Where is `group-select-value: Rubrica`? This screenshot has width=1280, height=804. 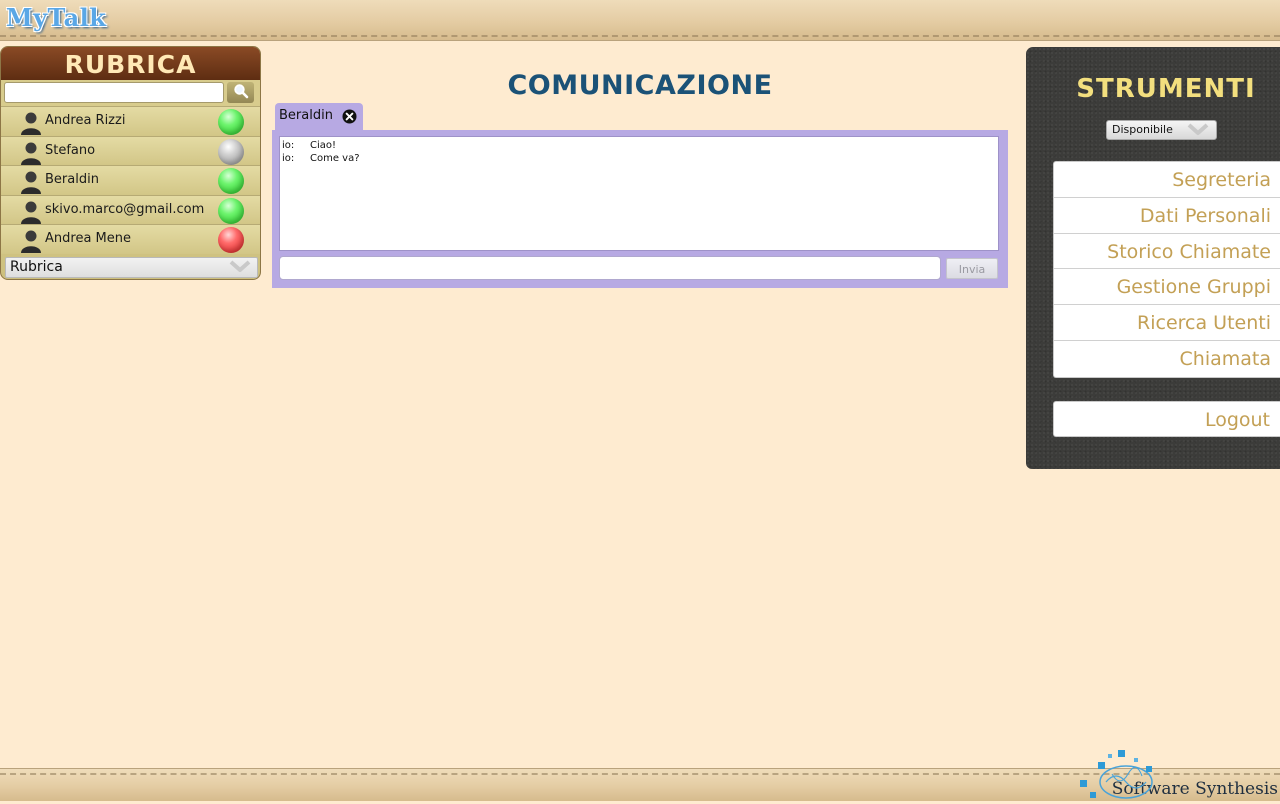 group-select-value: Rubrica is located at coordinates (36, 267).